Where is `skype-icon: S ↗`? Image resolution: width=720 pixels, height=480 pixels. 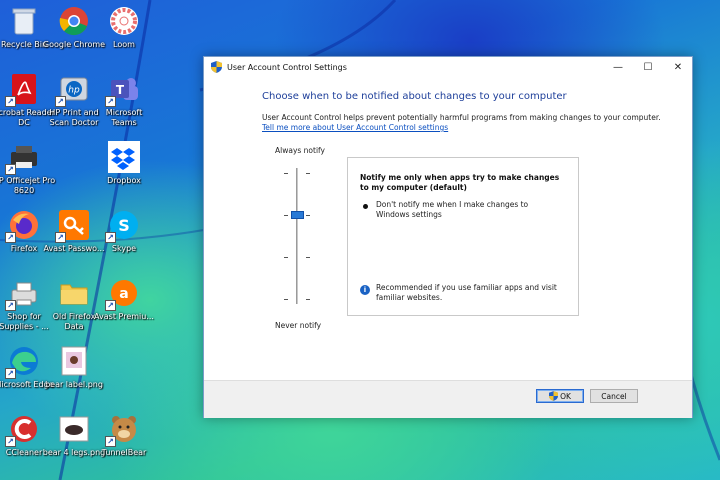 skype-icon: S ↗ is located at coordinates (123, 225).